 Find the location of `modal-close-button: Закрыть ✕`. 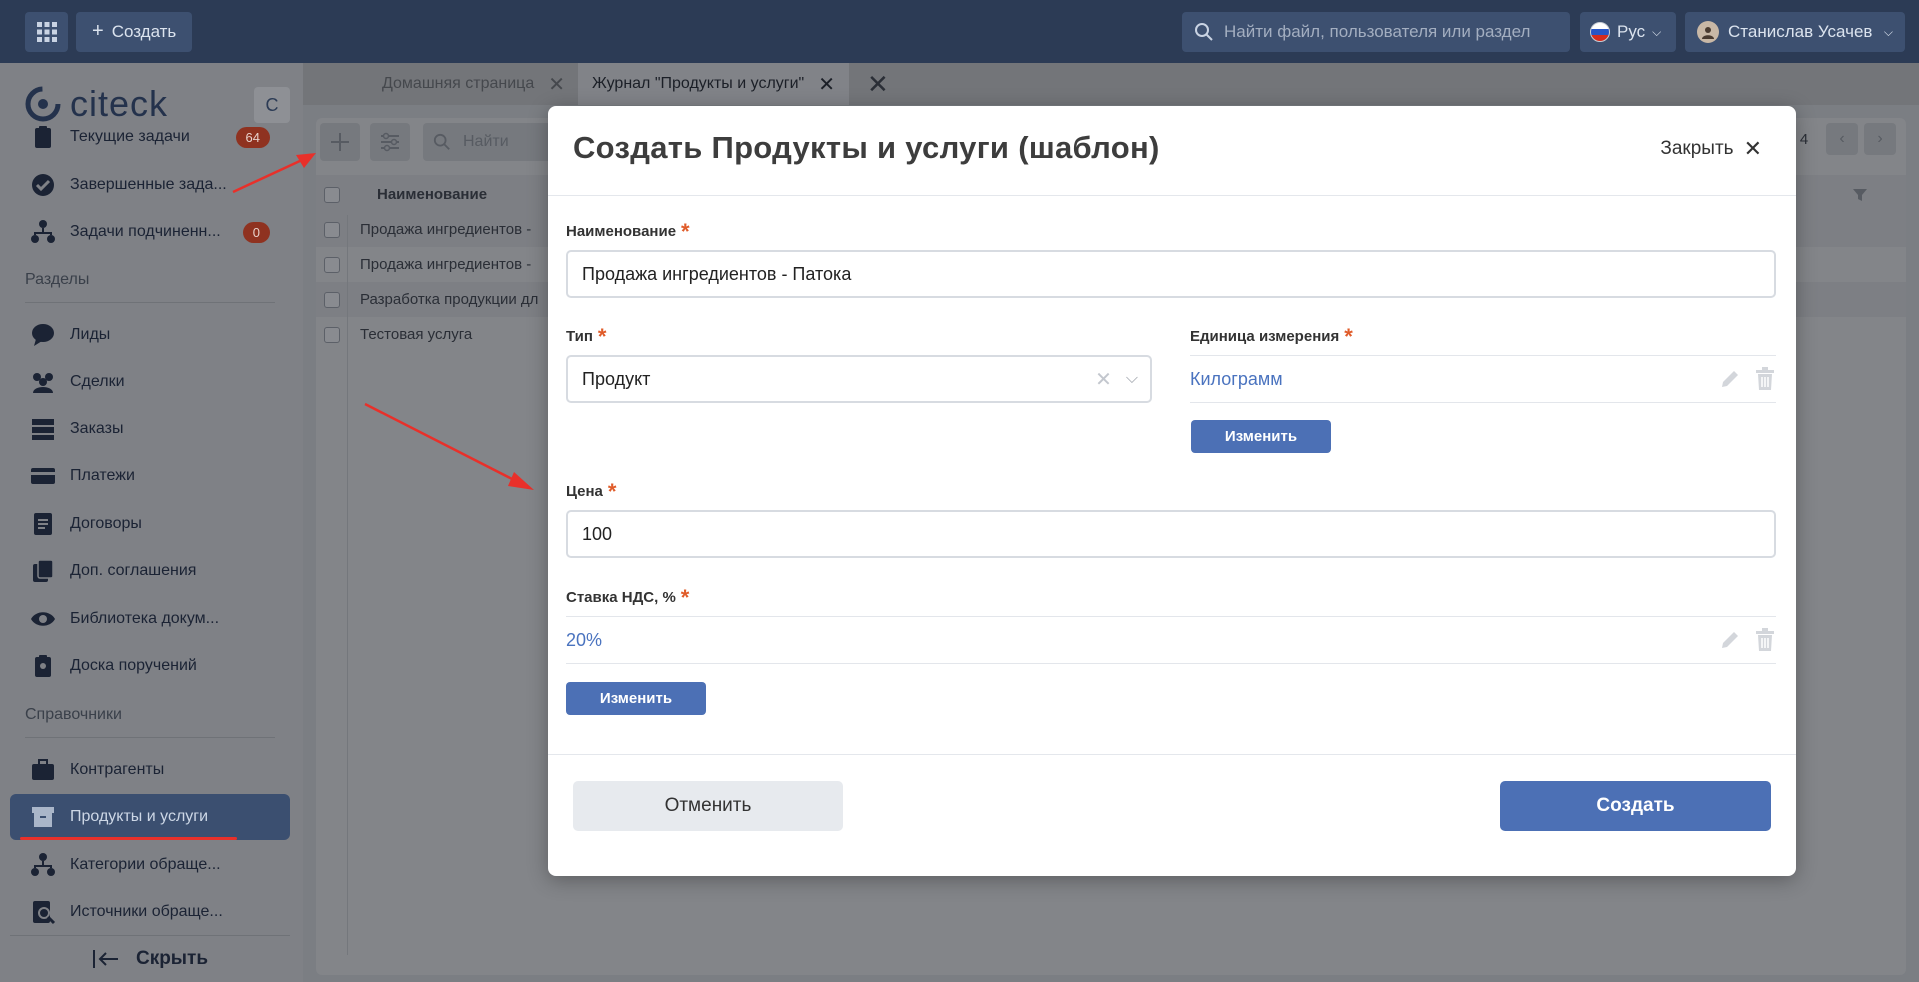

modal-close-button: Закрыть ✕ is located at coordinates (1711, 149).